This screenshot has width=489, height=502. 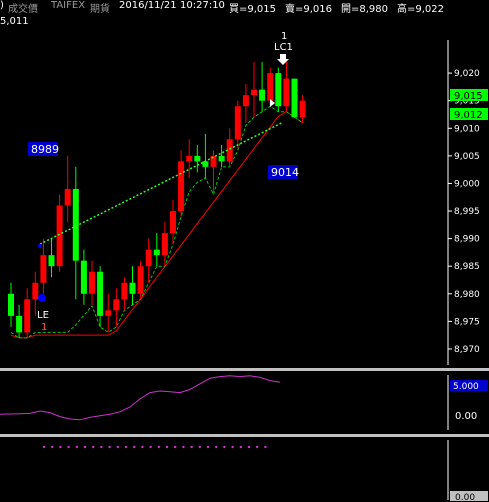 I want to click on bid-price-badge-text: 9,015, so click(x=468, y=96).